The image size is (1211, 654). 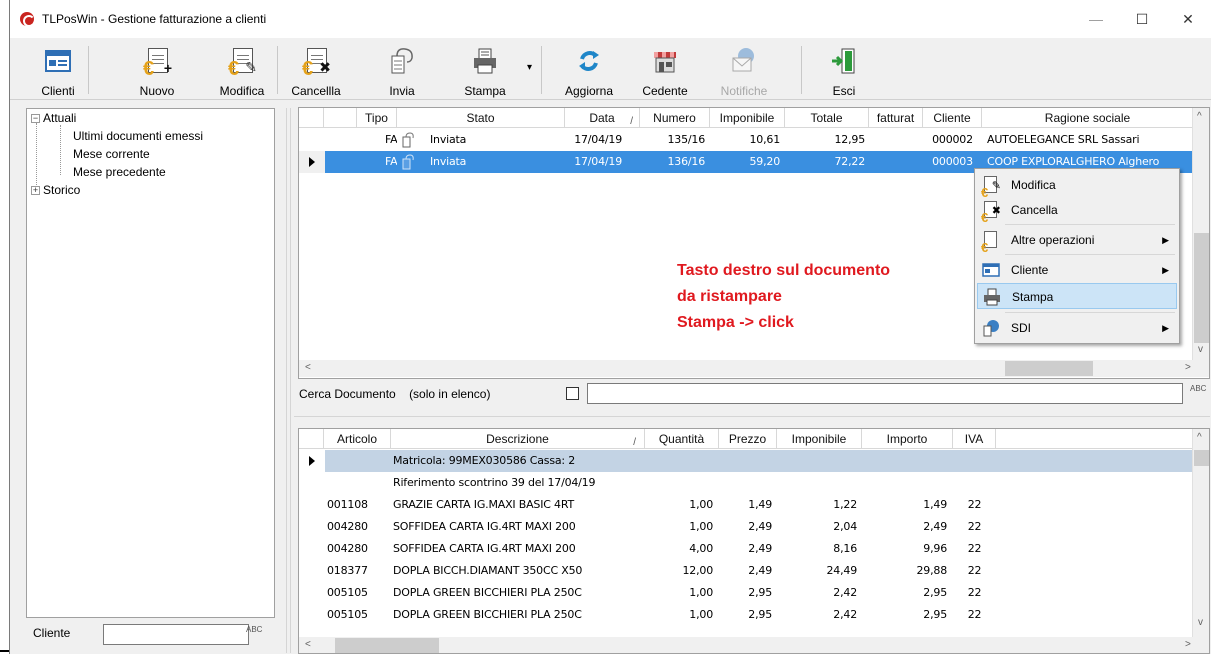 What do you see at coordinates (827, 118) in the screenshot?
I see `col-totale: Totale` at bounding box center [827, 118].